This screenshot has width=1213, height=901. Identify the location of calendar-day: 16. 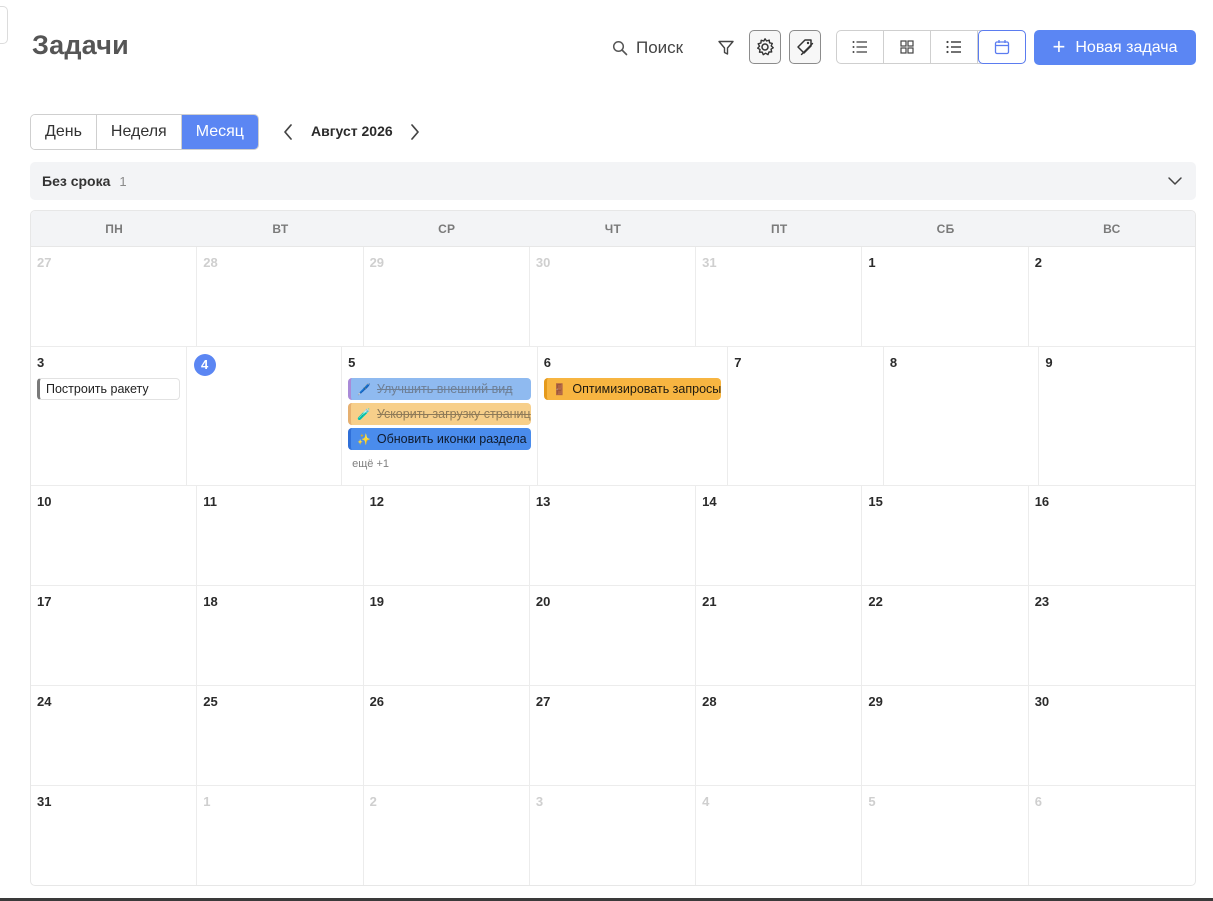
(1112, 535).